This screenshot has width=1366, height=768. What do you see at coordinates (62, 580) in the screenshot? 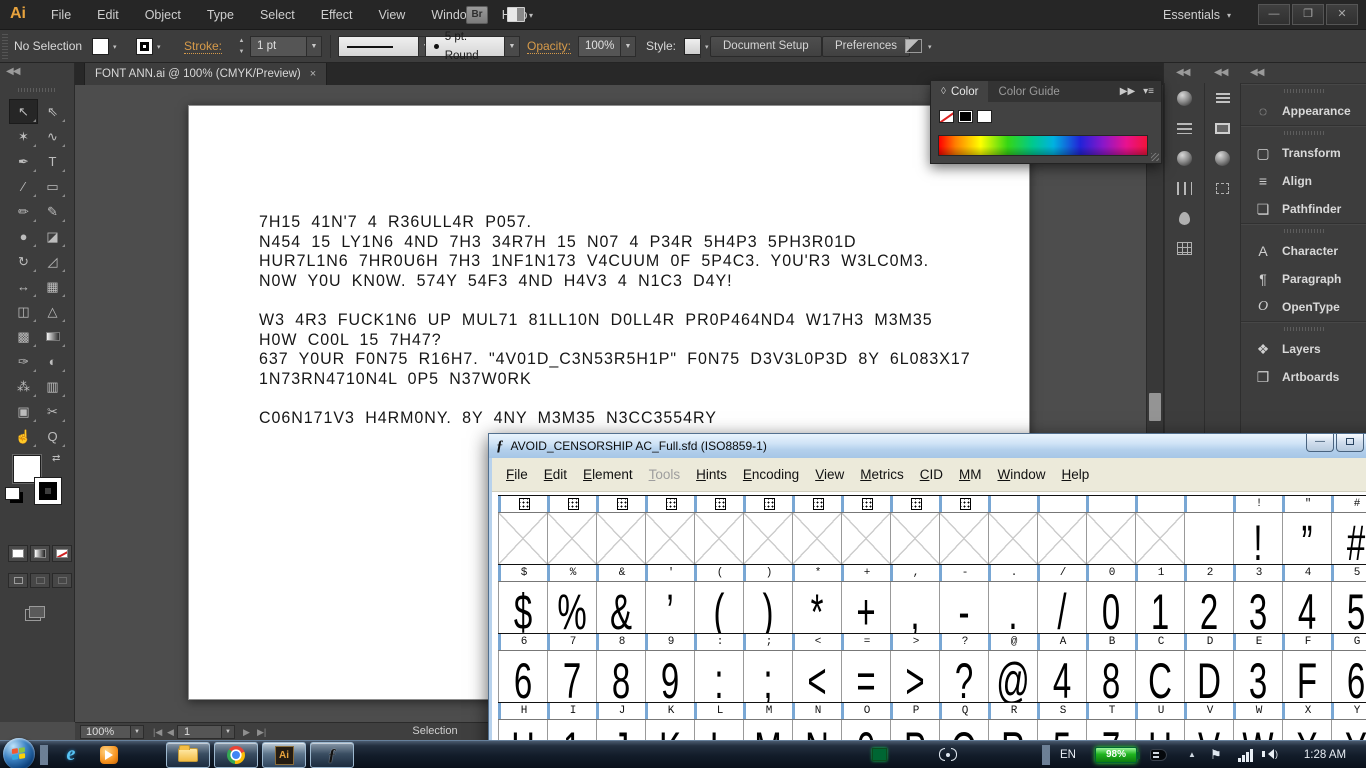
I see `draw-inside-mode-button` at bounding box center [62, 580].